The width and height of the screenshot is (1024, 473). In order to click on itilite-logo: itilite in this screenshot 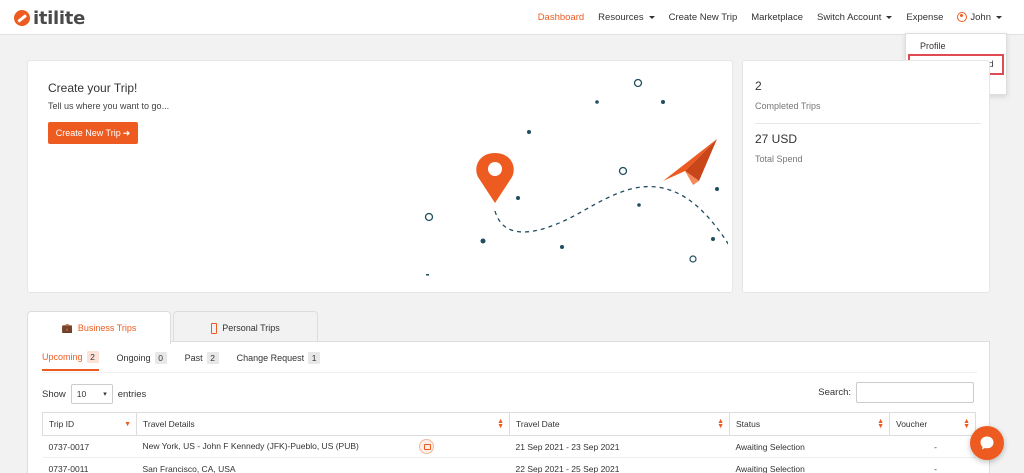, I will do `click(49, 18)`.